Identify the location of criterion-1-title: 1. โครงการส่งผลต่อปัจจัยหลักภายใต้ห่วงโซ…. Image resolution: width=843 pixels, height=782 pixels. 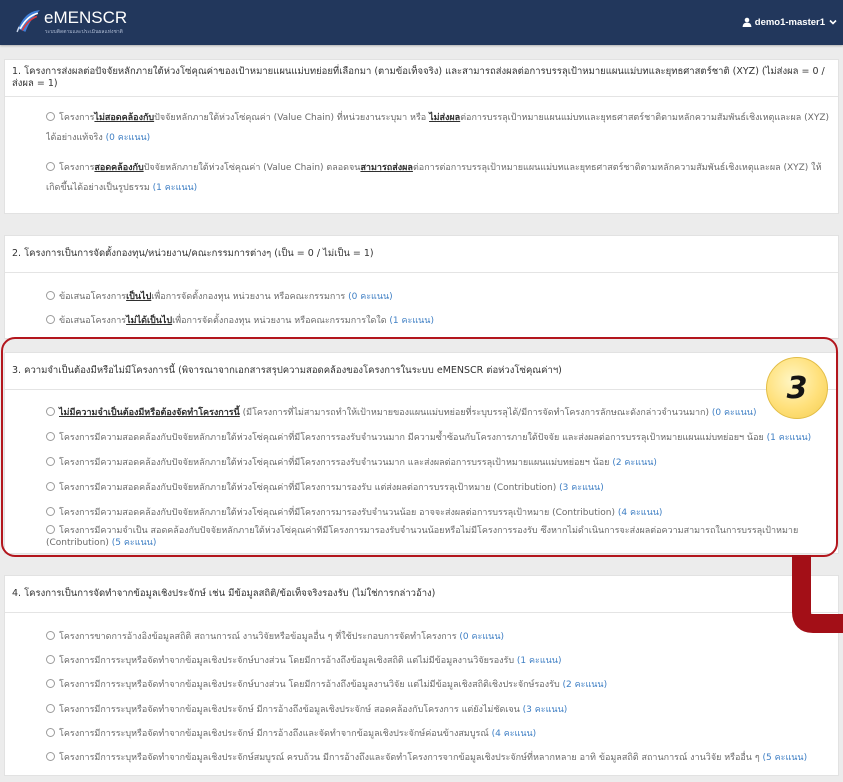
(421, 78).